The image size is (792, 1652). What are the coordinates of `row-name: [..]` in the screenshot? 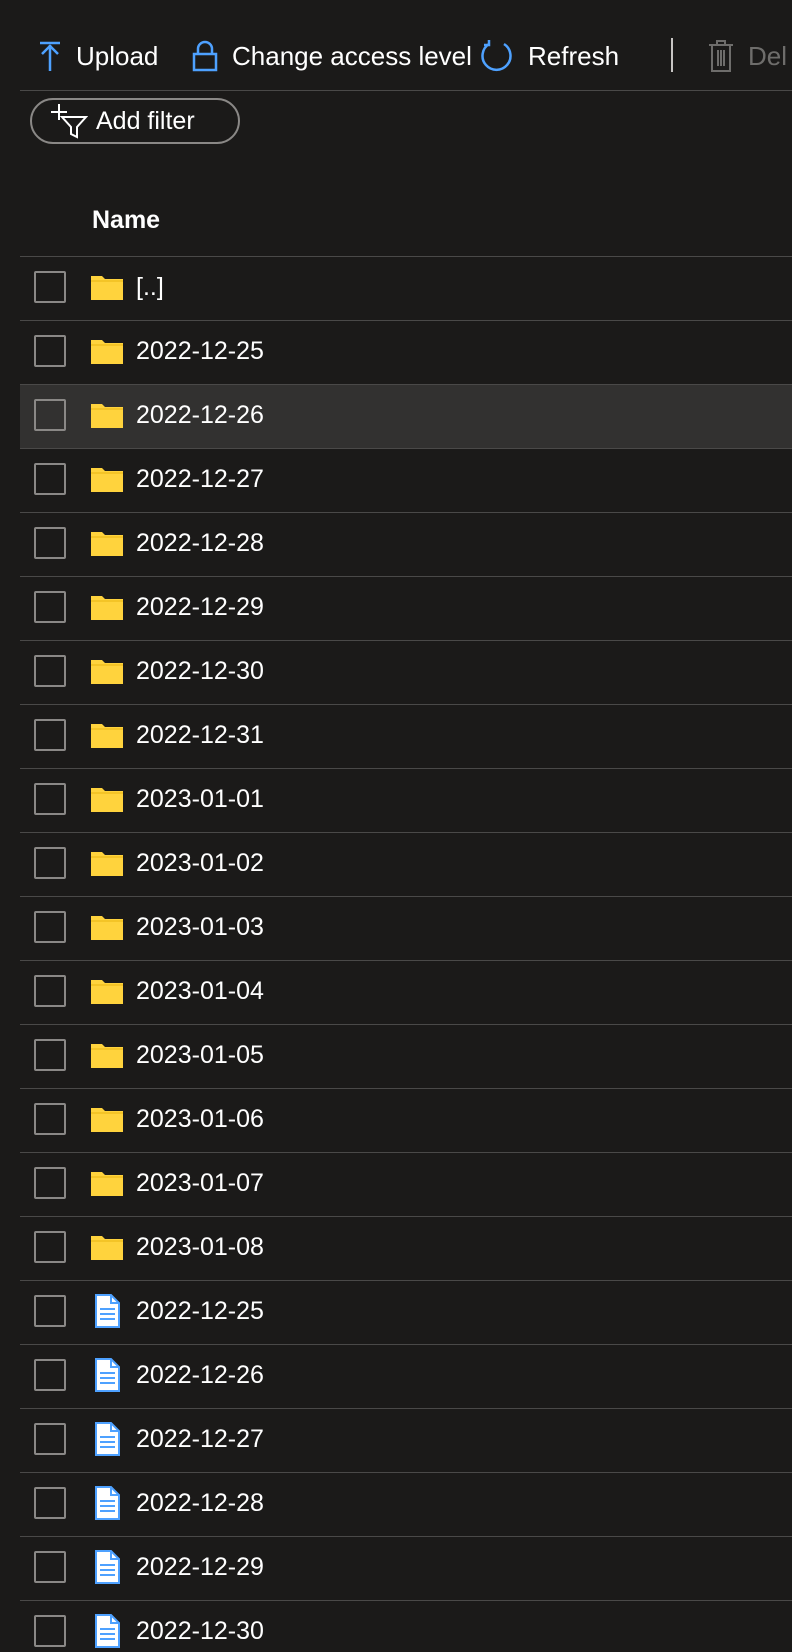 It's located at (150, 287).